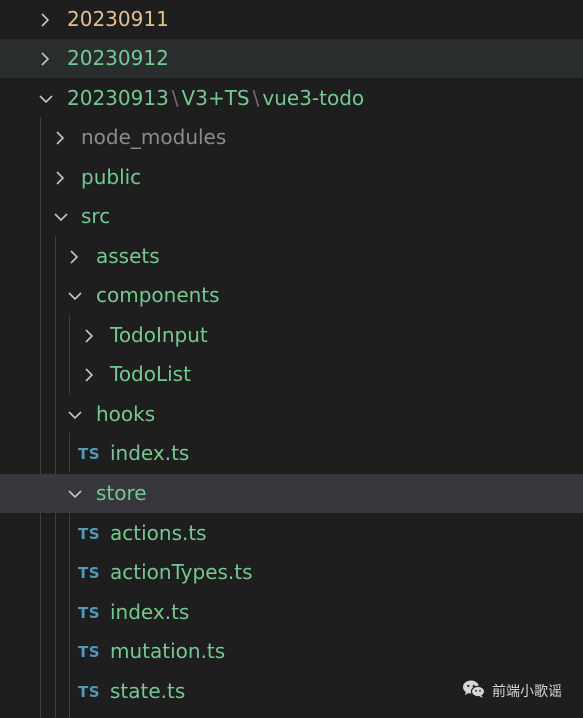  What do you see at coordinates (118, 19) in the screenshot?
I see `folder-label: 20230911` at bounding box center [118, 19].